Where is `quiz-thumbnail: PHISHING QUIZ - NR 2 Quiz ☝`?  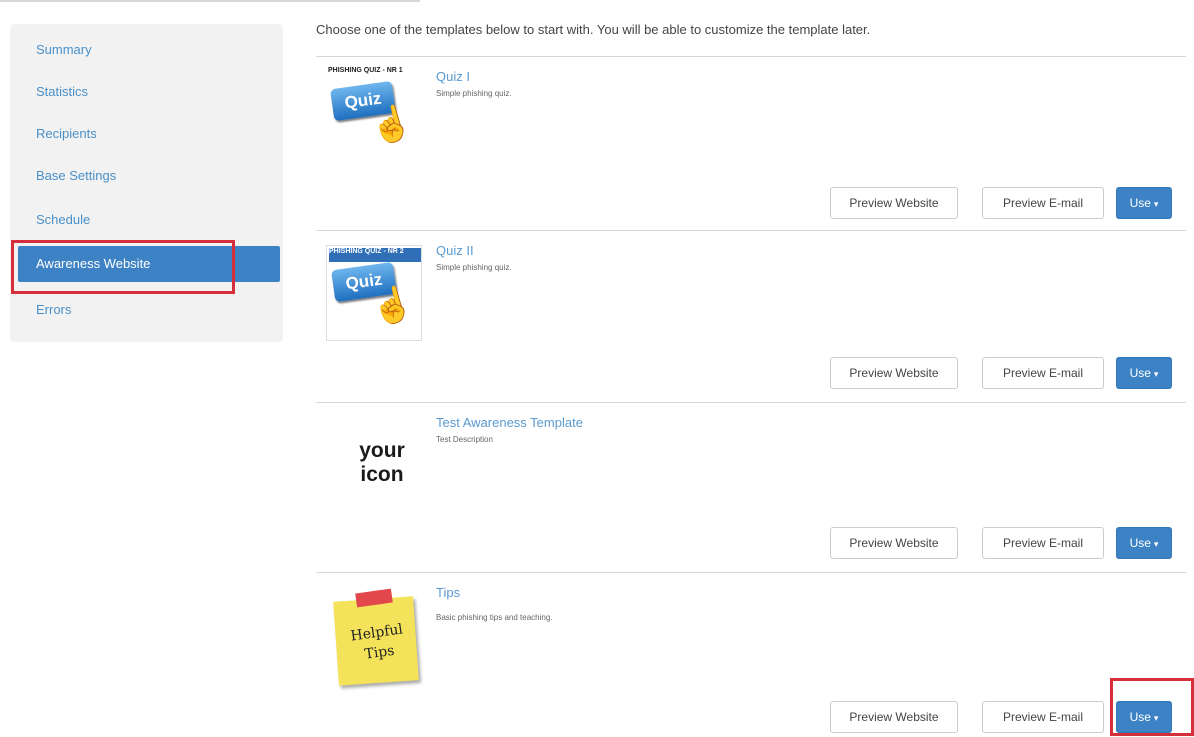
quiz-thumbnail: PHISHING QUIZ - NR 2 Quiz ☝ is located at coordinates (374, 293).